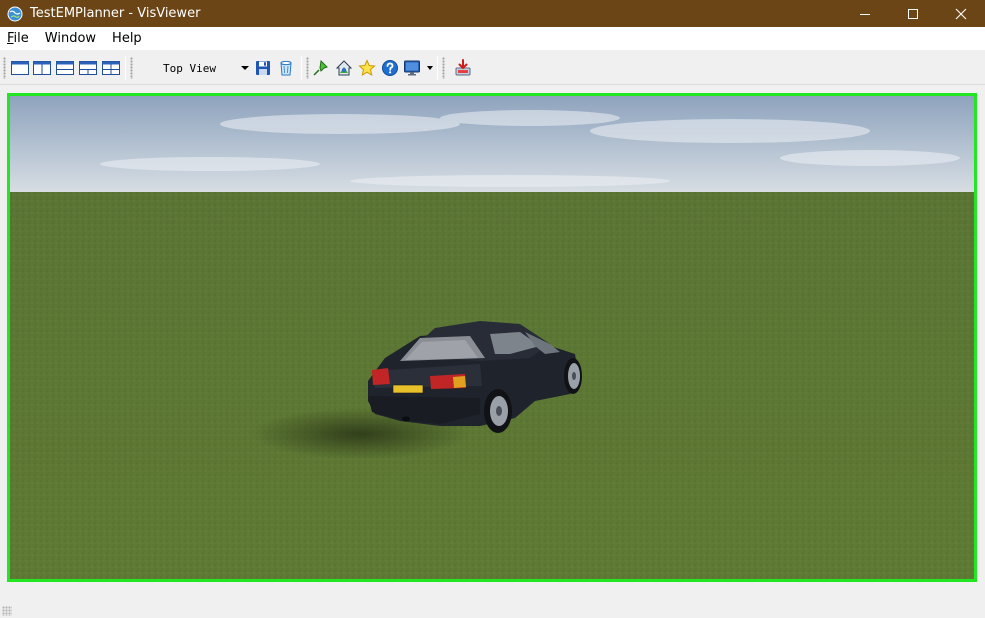  I want to click on favorite-button, so click(367, 68).